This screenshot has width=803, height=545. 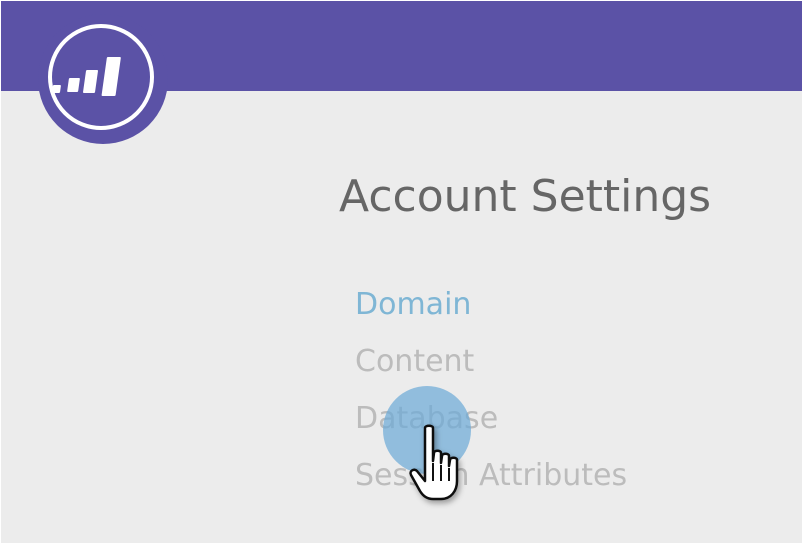 What do you see at coordinates (491, 366) in the screenshot?
I see `nav-item-content: Content` at bounding box center [491, 366].